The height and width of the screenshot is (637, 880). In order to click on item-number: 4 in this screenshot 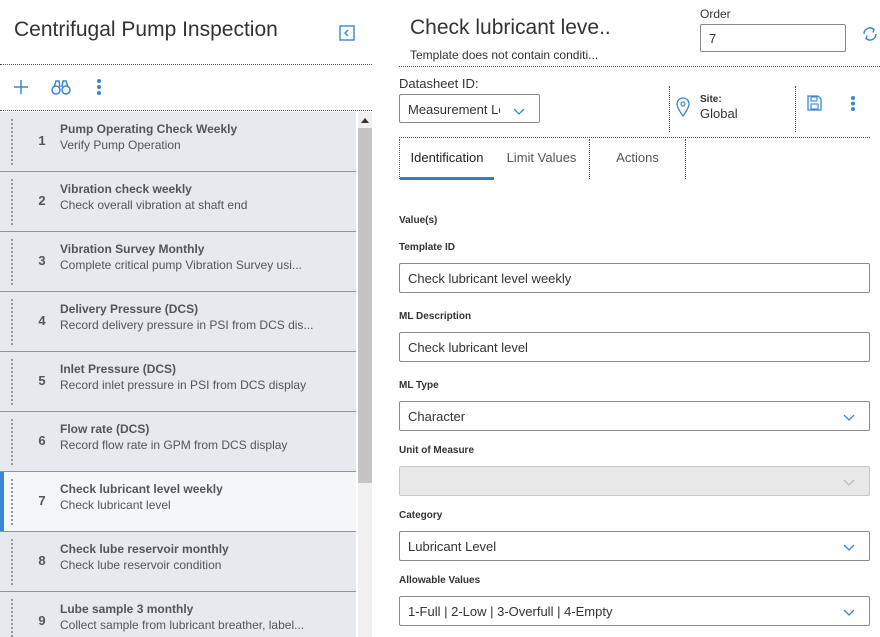, I will do `click(42, 320)`.